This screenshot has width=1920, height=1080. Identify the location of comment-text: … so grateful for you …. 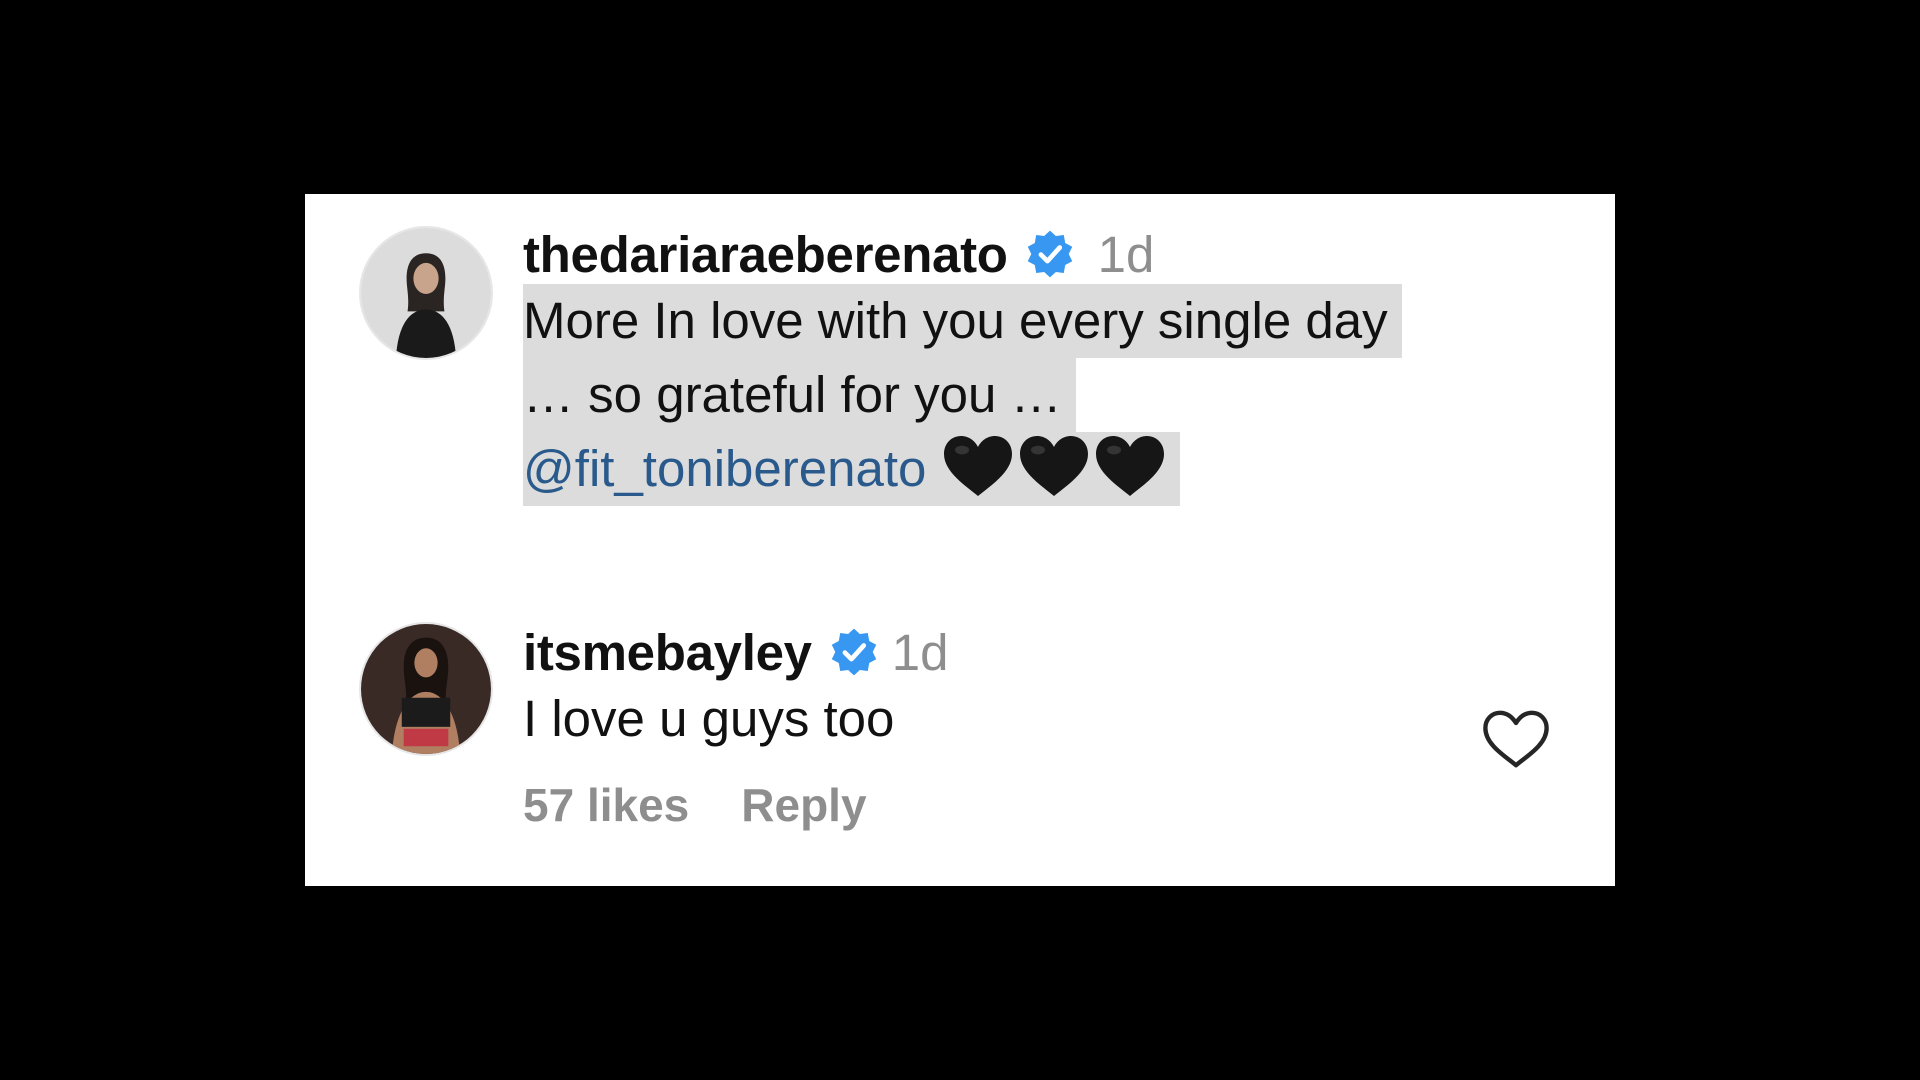
(799, 395).